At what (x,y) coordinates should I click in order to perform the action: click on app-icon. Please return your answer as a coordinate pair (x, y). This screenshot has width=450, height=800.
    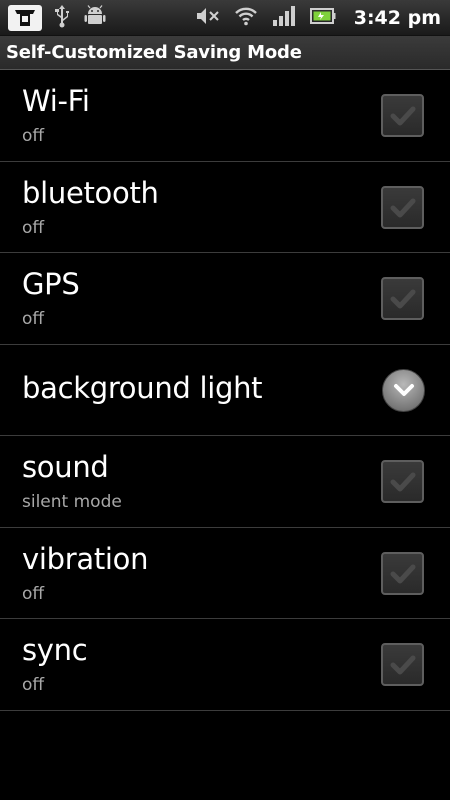
    Looking at the image, I should click on (25, 18).